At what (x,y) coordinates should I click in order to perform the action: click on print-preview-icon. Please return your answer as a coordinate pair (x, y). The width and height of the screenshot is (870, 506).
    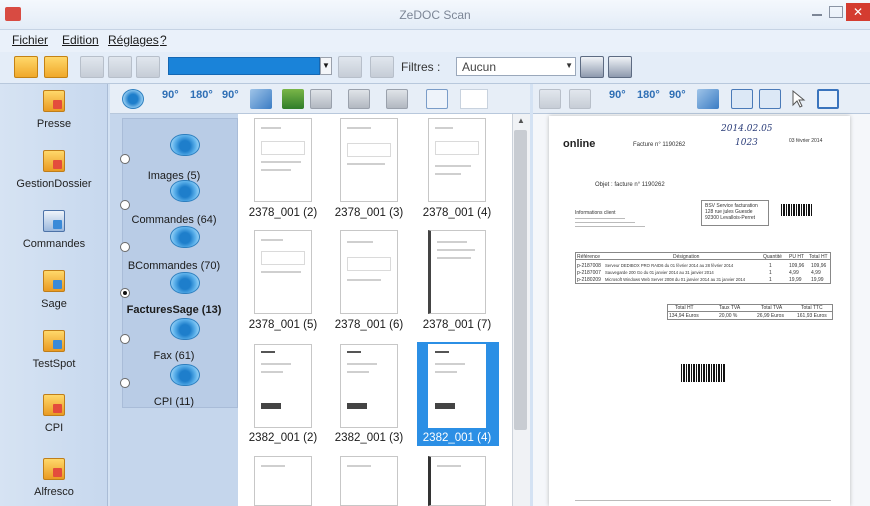
    Looking at the image, I should click on (620, 67).